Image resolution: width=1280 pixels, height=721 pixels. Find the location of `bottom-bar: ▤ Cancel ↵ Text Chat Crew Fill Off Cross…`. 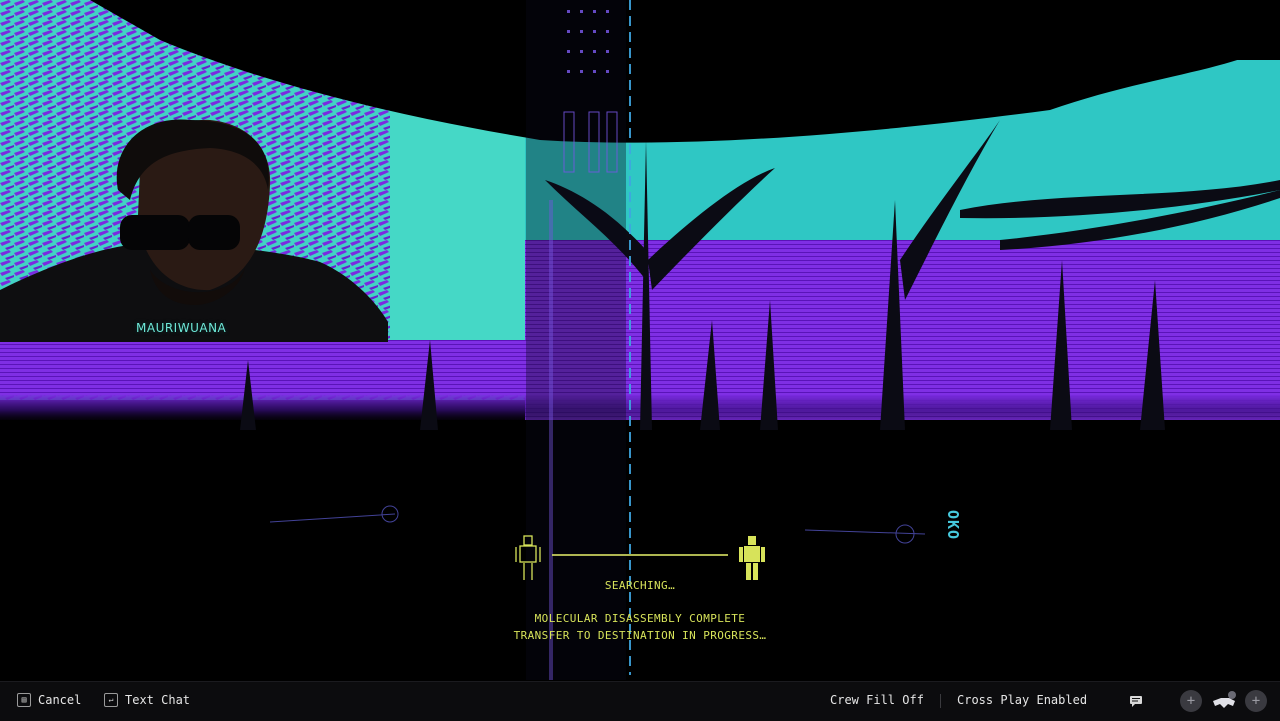

bottom-bar: ▤ Cancel ↵ Text Chat Crew Fill Off Cross… is located at coordinates (640, 701).